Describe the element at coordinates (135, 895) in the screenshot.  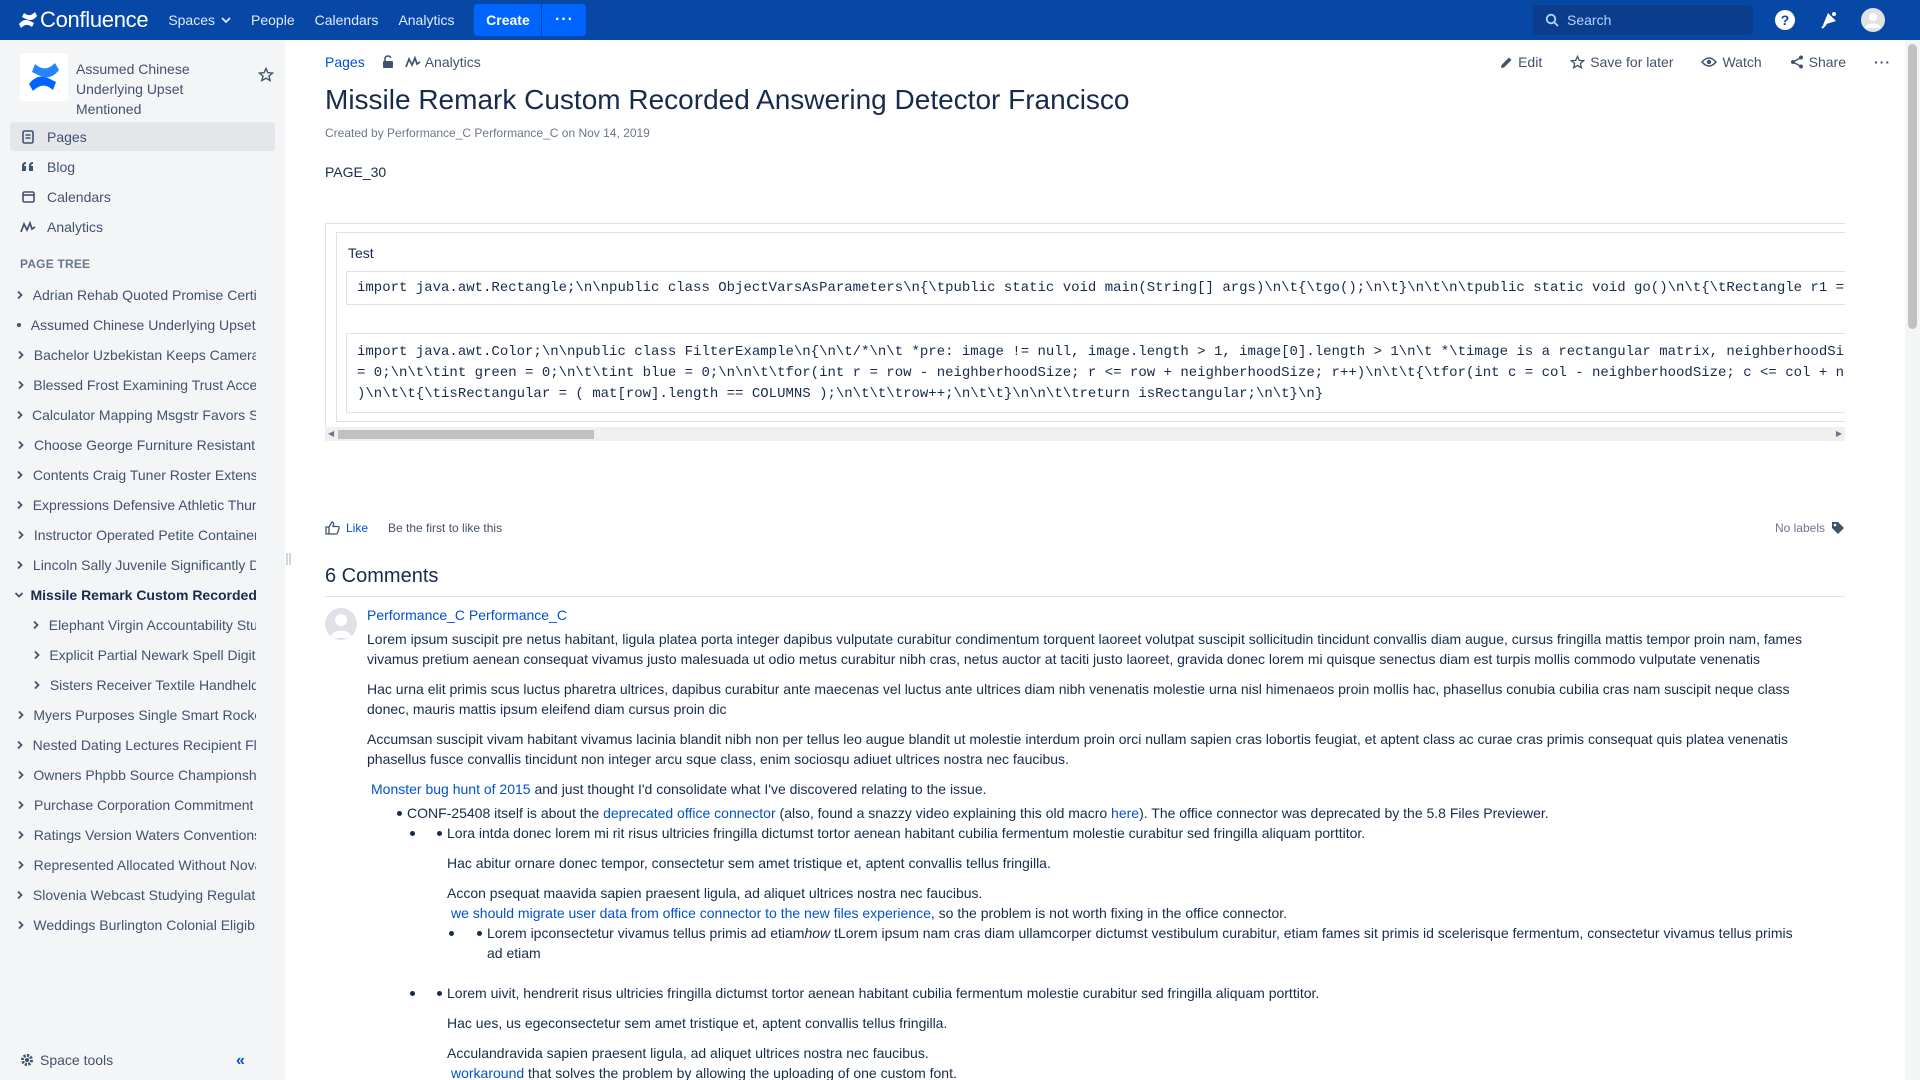
I see `page-tree-item: Slovenia Webcast Studying Regulatory` at that location.